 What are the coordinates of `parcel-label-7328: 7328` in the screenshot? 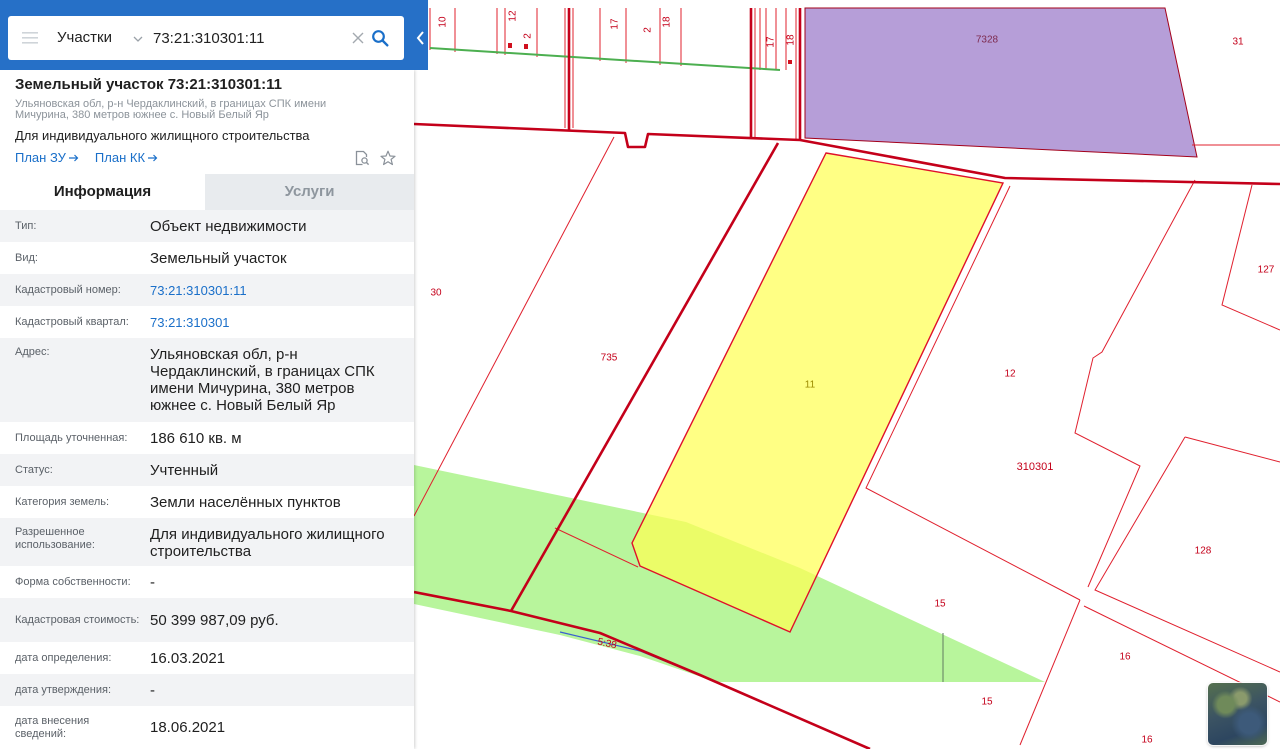 It's located at (987, 40).